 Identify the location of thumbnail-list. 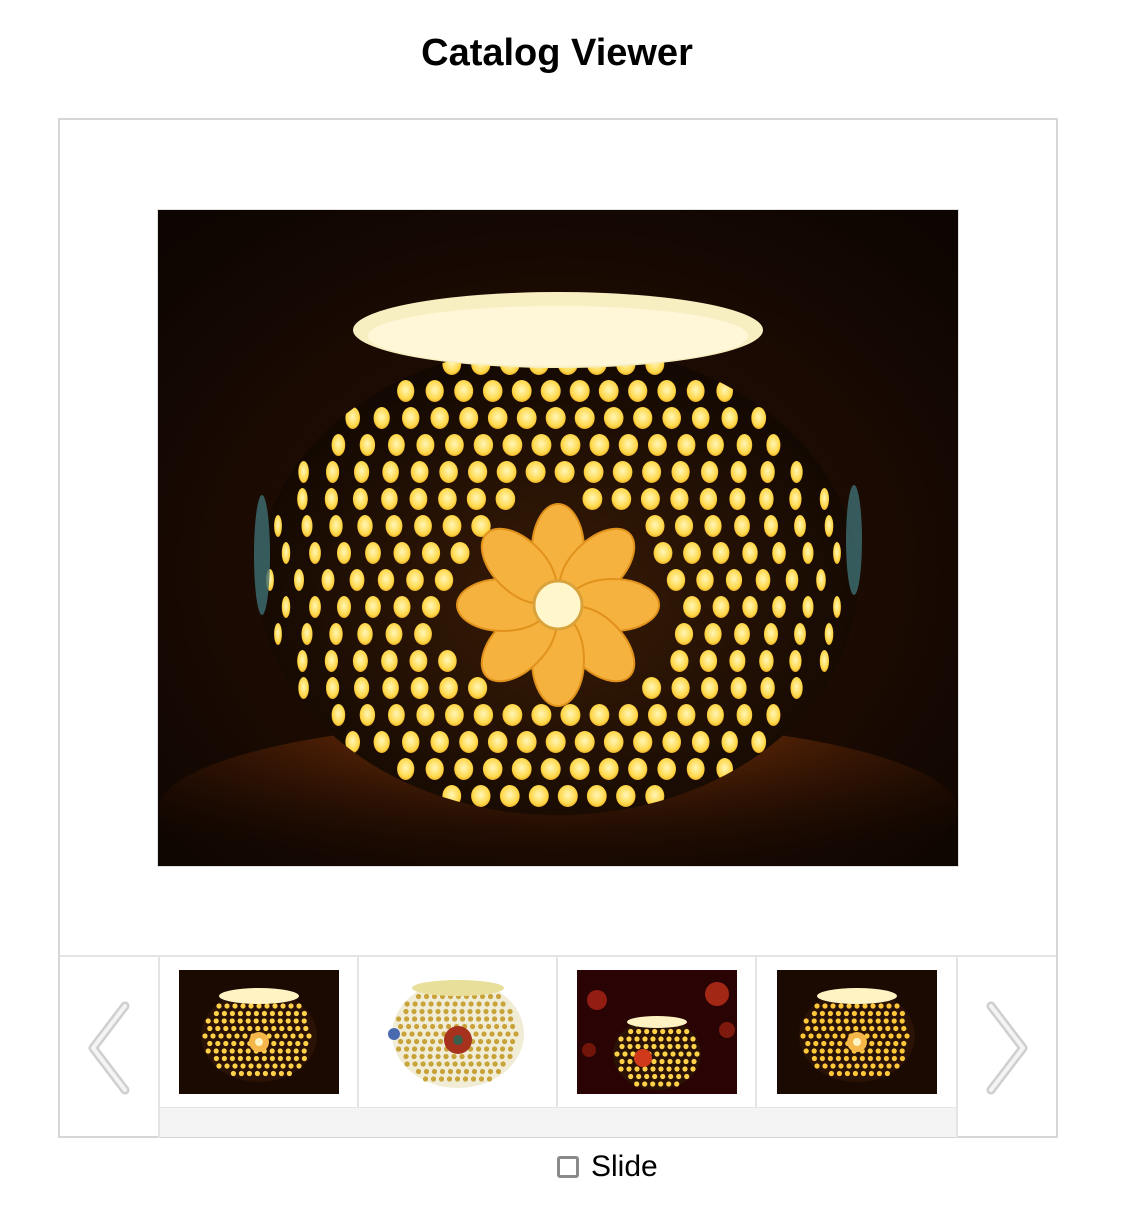
(558, 1047).